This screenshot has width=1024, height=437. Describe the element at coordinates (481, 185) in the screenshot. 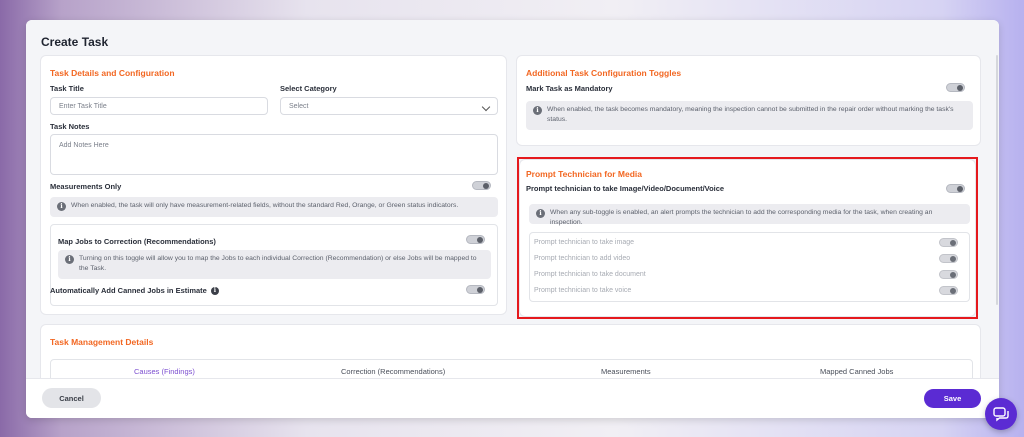

I see `measurements-only-toggle` at that location.